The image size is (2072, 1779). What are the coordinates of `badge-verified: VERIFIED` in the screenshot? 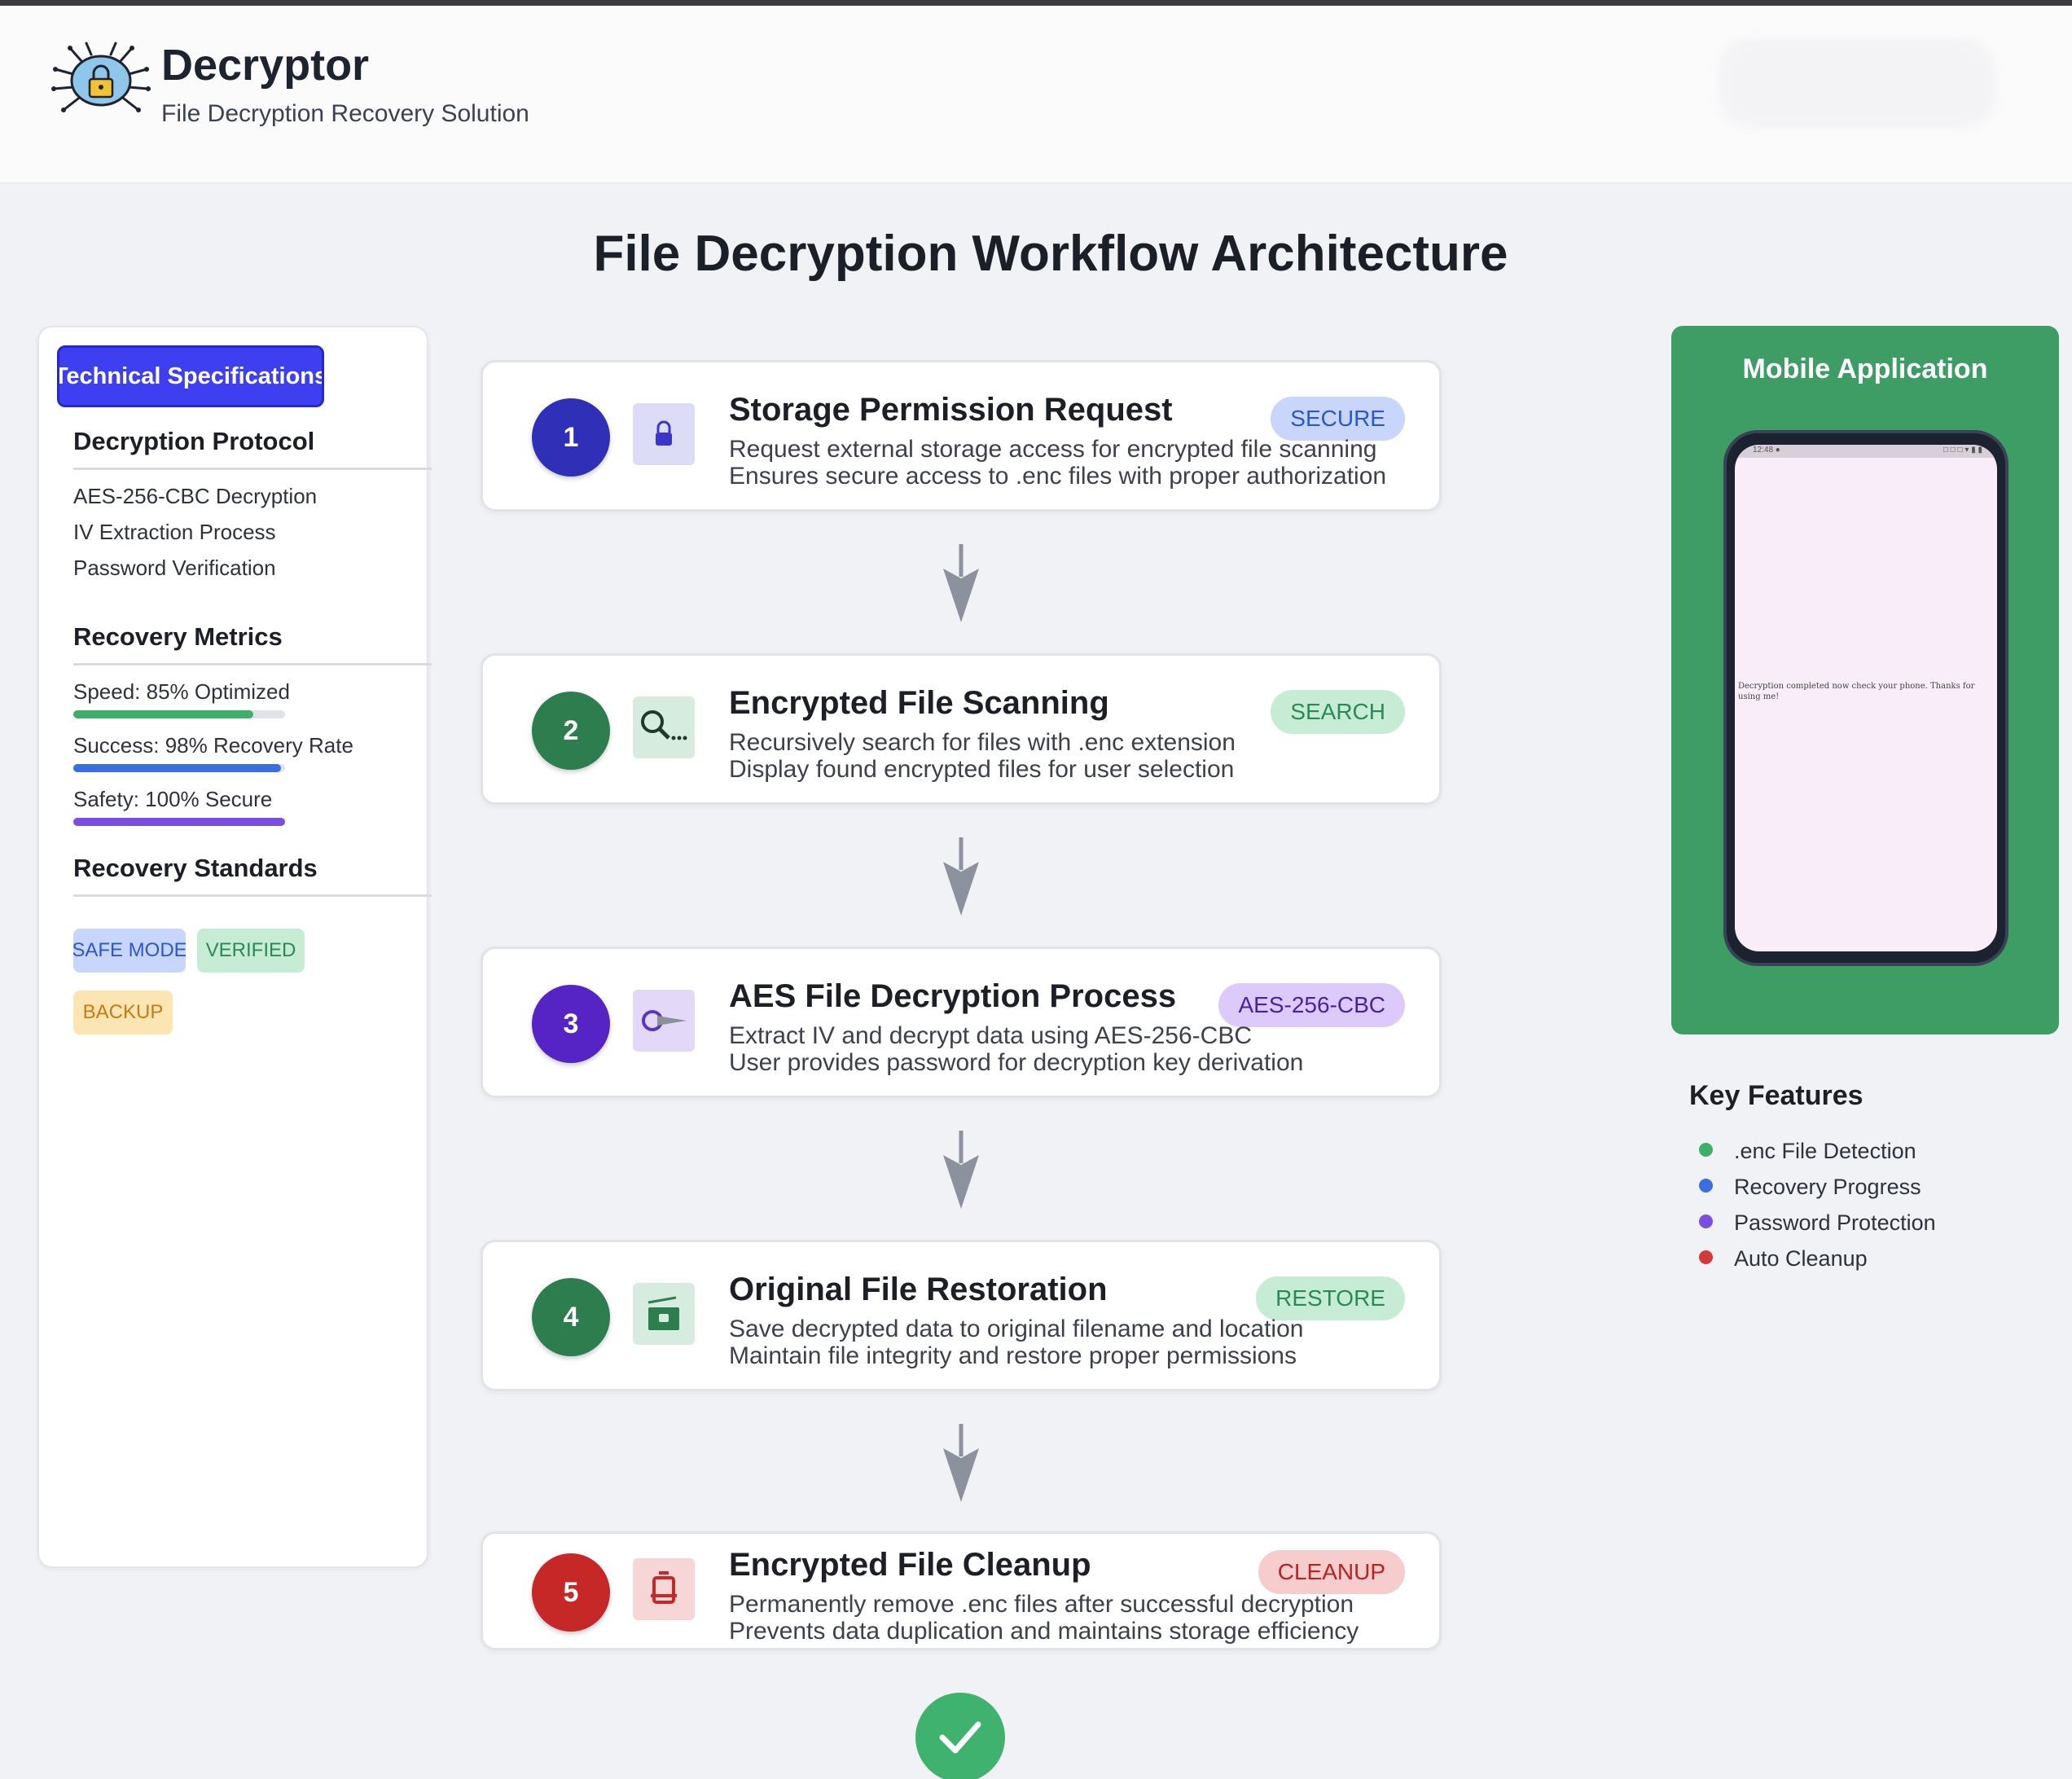 It's located at (251, 951).